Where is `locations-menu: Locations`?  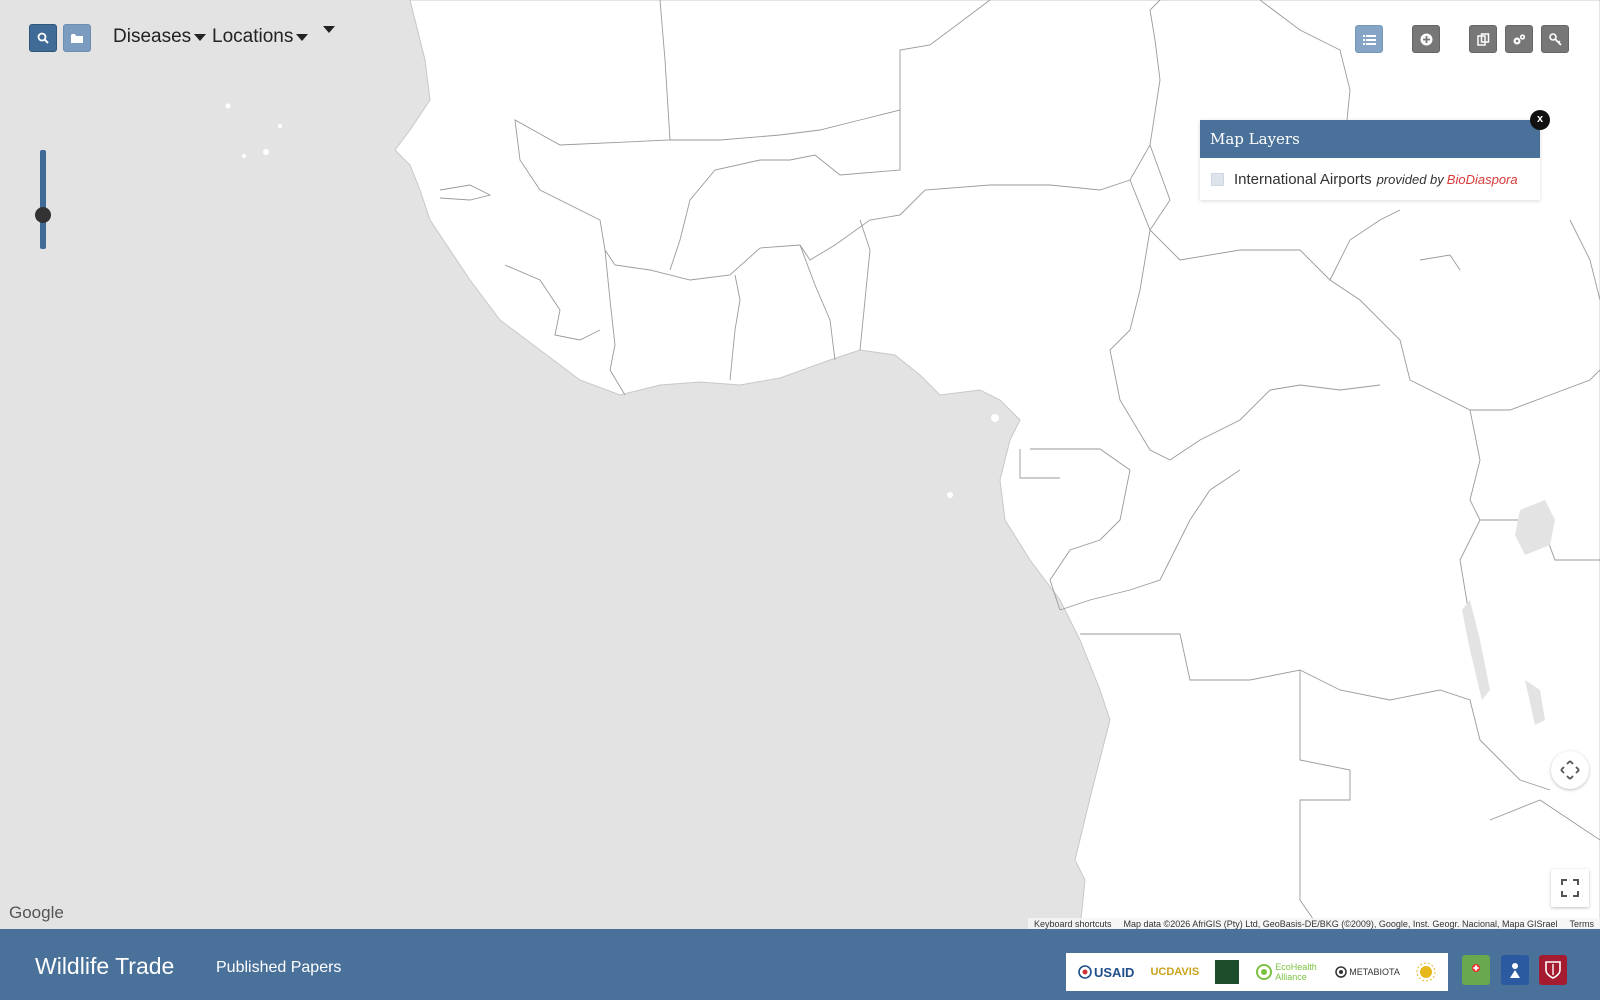
locations-menu: Locations is located at coordinates (260, 37).